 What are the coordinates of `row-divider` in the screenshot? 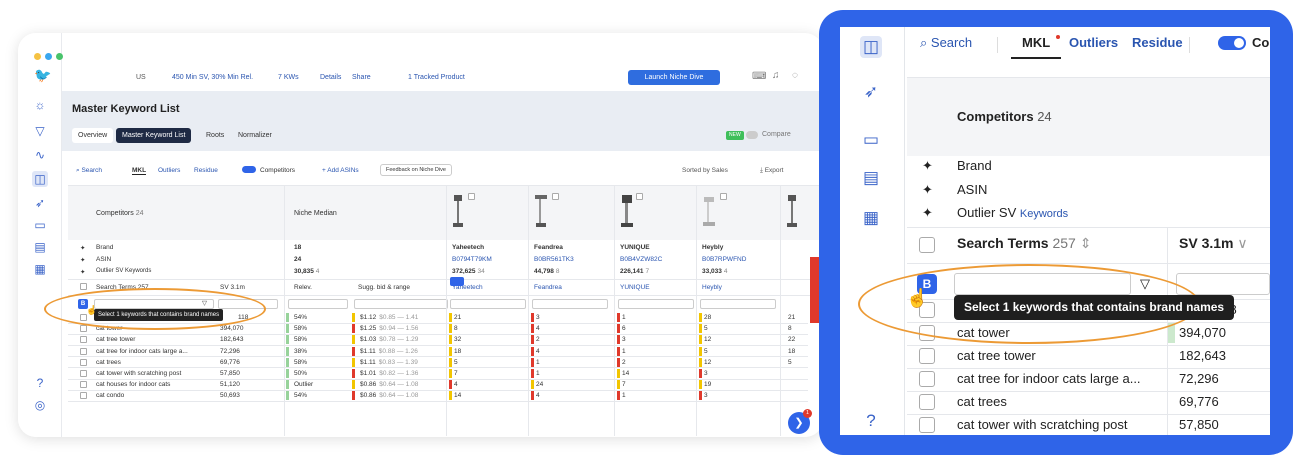 It's located at (438, 368).